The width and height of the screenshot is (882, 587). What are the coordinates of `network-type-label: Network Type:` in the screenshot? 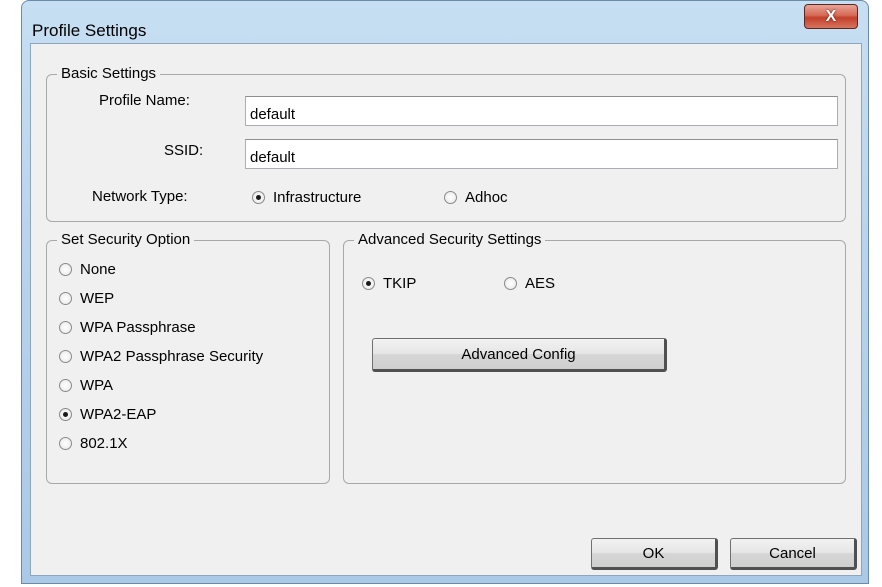 It's located at (140, 196).